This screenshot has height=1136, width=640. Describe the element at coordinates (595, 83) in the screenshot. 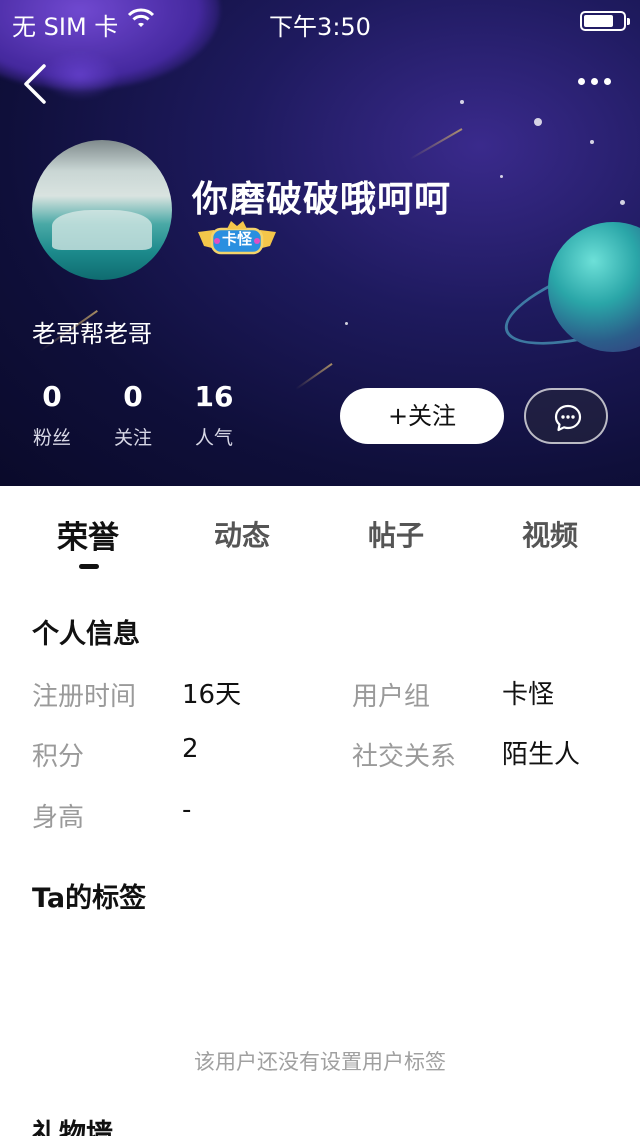

I see `more-dots-icon` at that location.